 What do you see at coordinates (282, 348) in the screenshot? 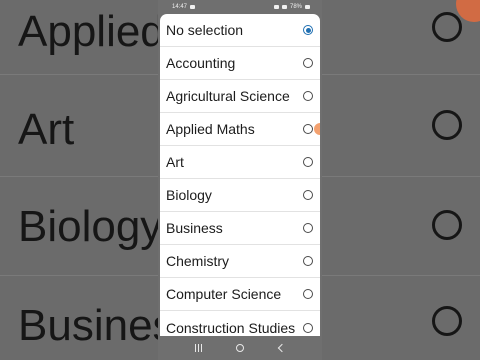
I see `back-icon` at bounding box center [282, 348].